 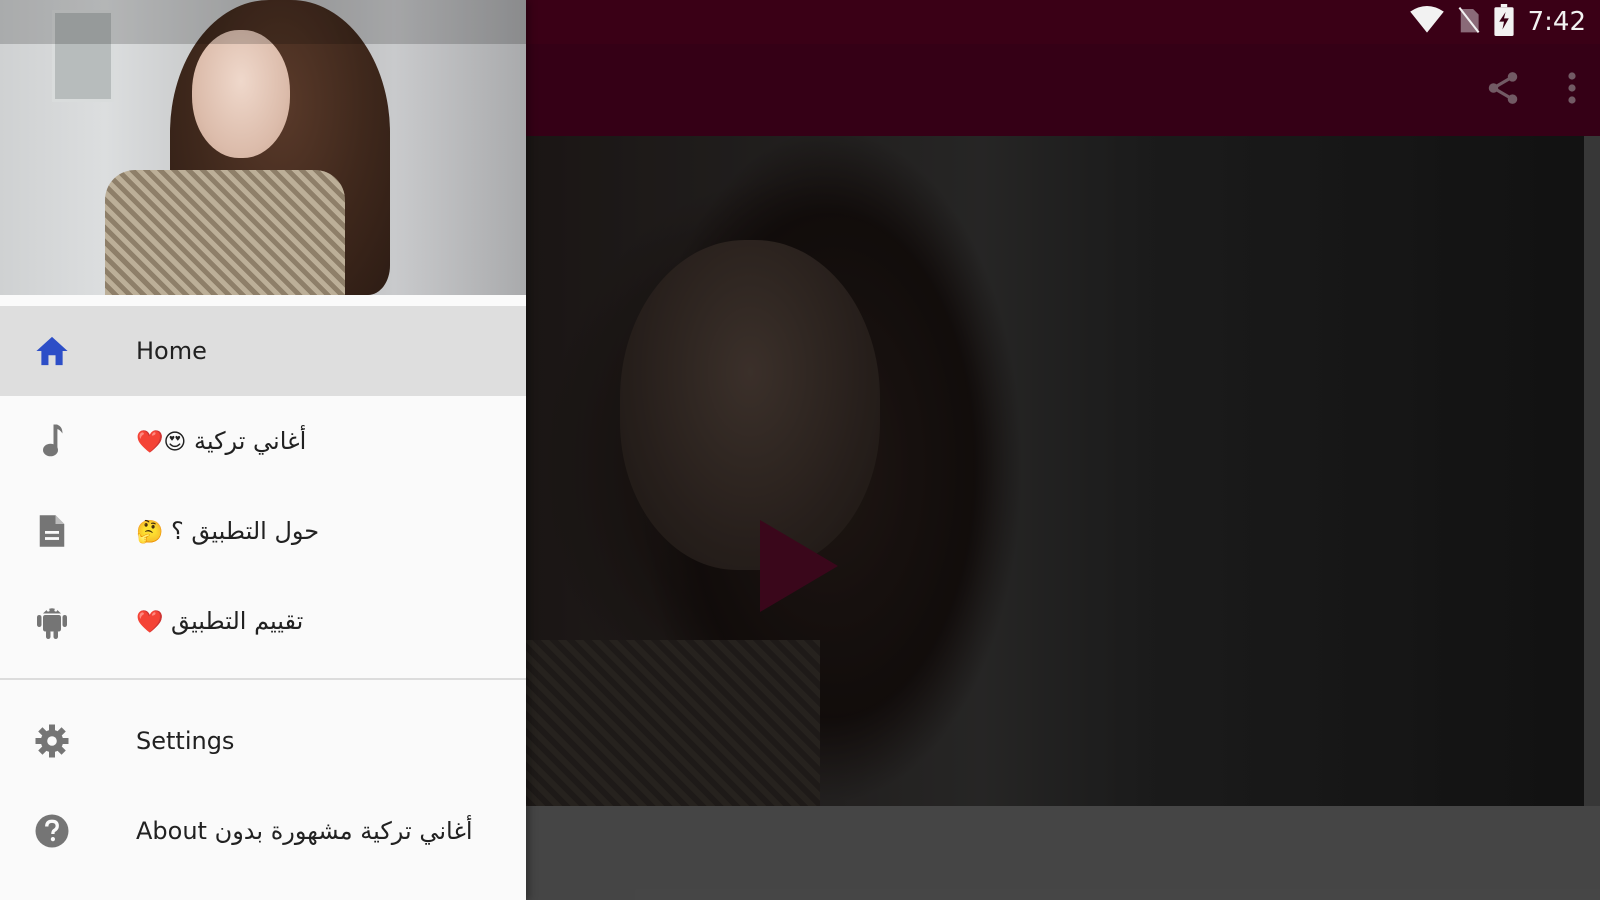 I want to click on wifi-icon, so click(x=1426, y=22).